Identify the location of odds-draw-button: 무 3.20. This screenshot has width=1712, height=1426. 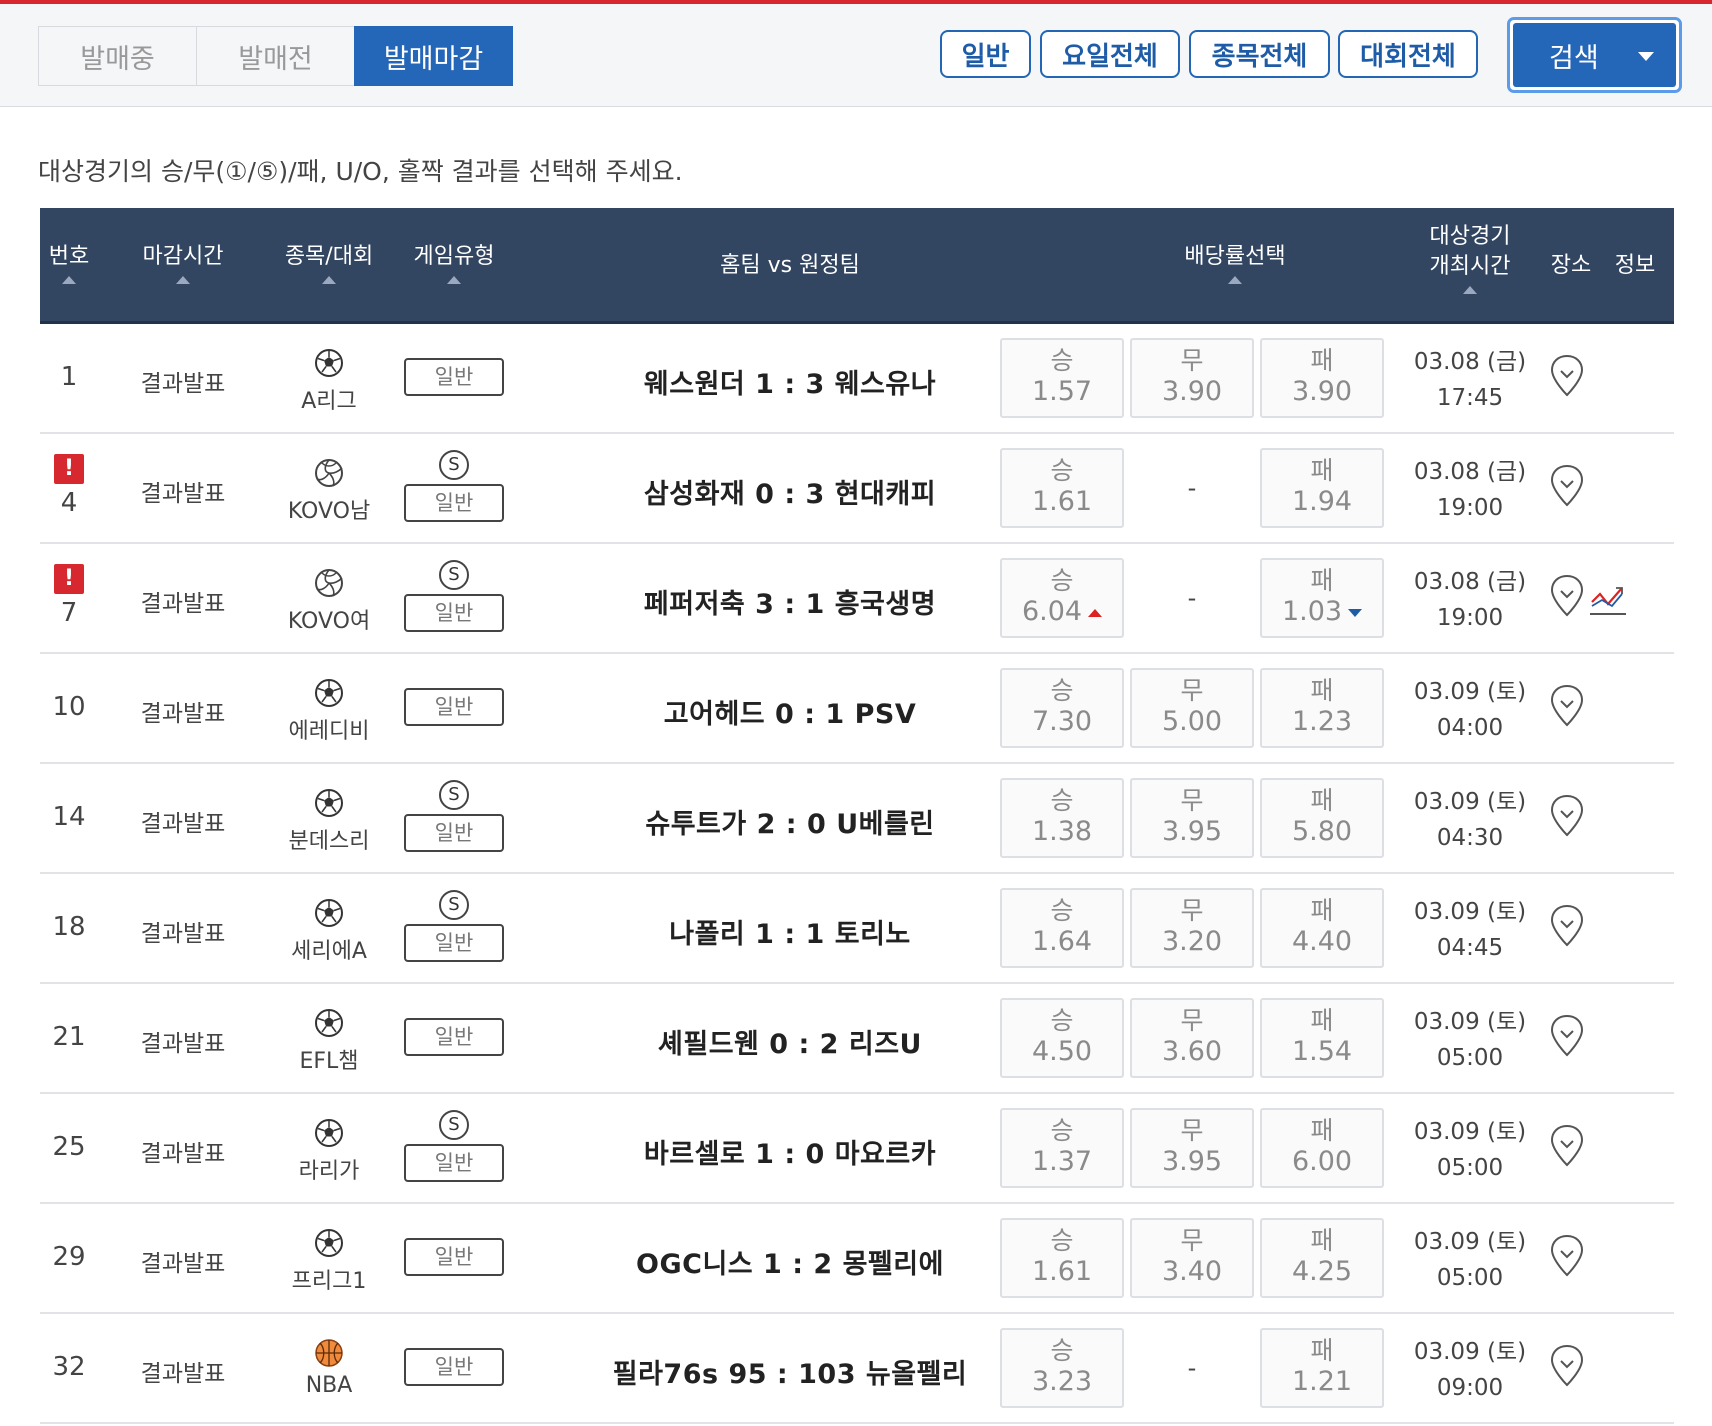
(1192, 928).